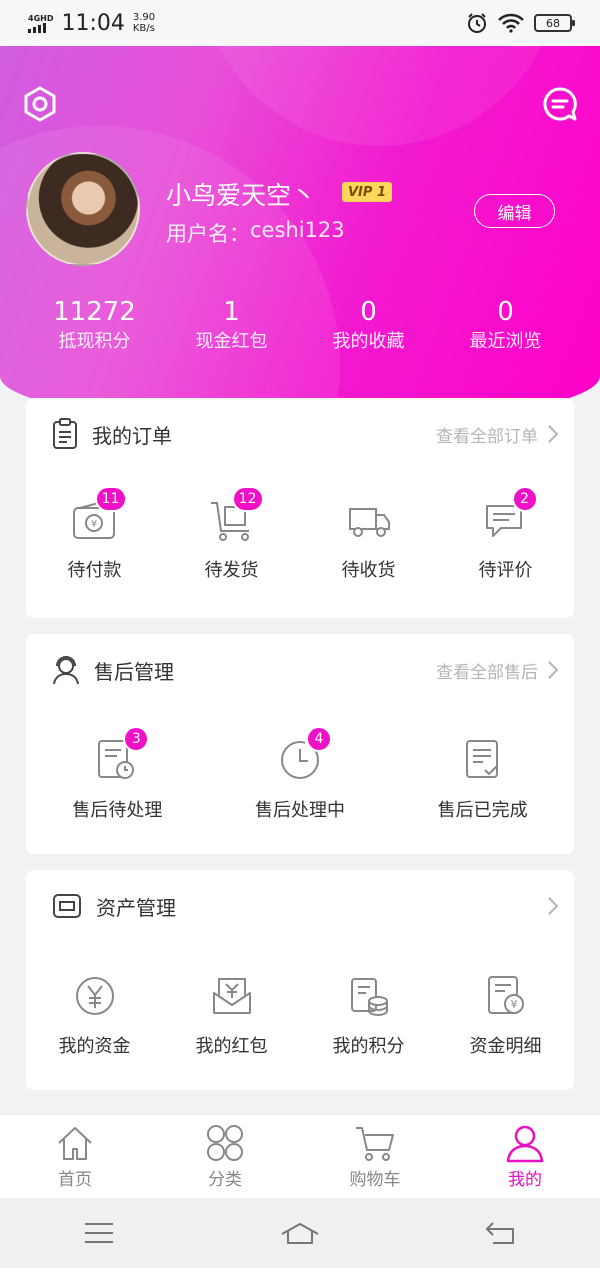 Image resolution: width=600 pixels, height=1268 pixels. I want to click on menu-icon, so click(99, 1233).